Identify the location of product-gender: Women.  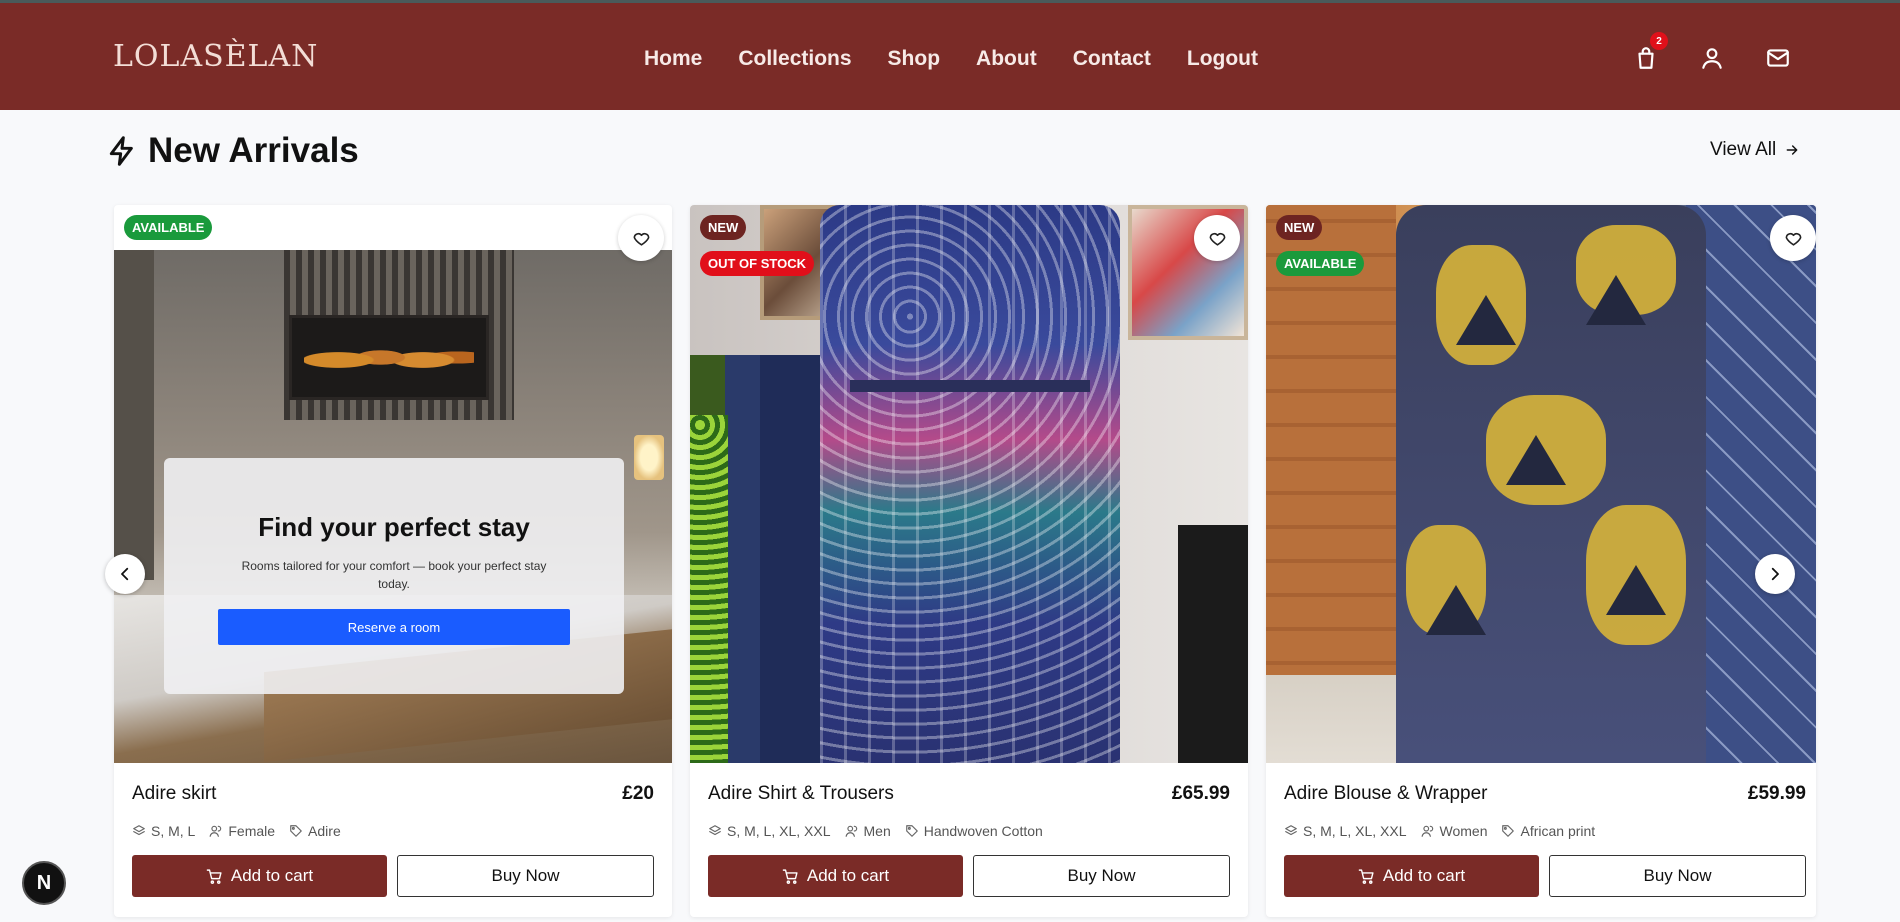
(1463, 831).